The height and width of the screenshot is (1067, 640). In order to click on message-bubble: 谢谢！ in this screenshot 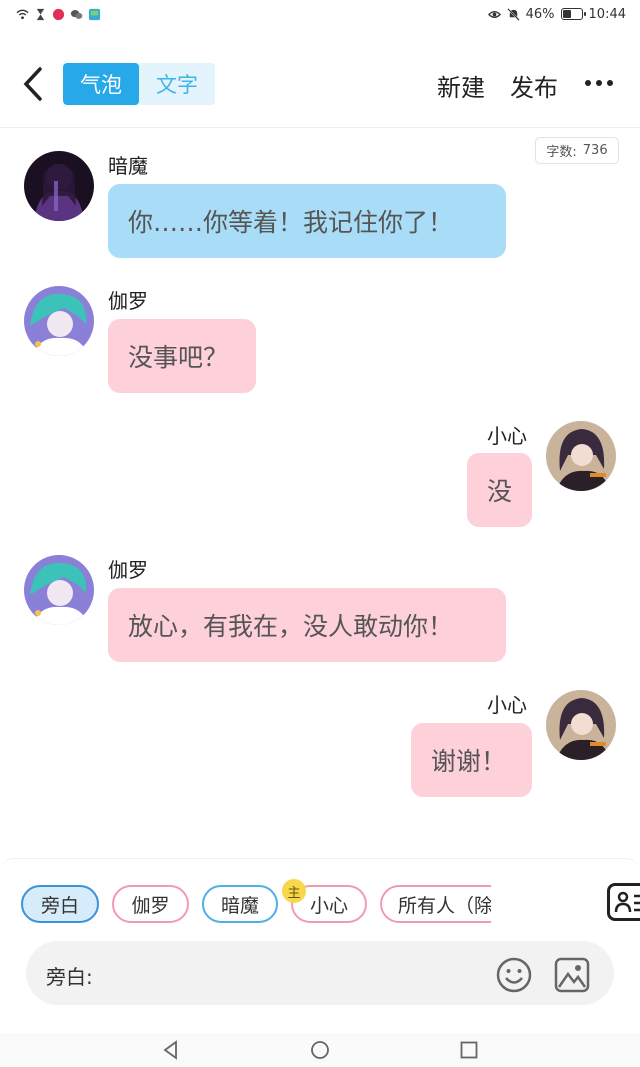, I will do `click(471, 760)`.